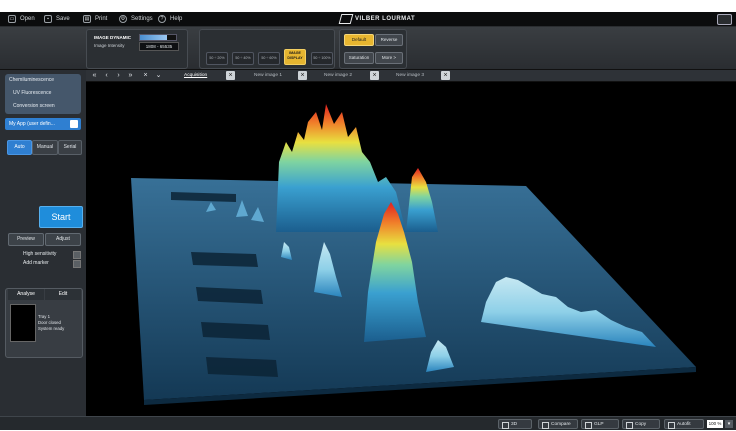 The height and width of the screenshot is (431, 736). Describe the element at coordinates (629, 425) in the screenshot. I see `copy-icon` at that location.